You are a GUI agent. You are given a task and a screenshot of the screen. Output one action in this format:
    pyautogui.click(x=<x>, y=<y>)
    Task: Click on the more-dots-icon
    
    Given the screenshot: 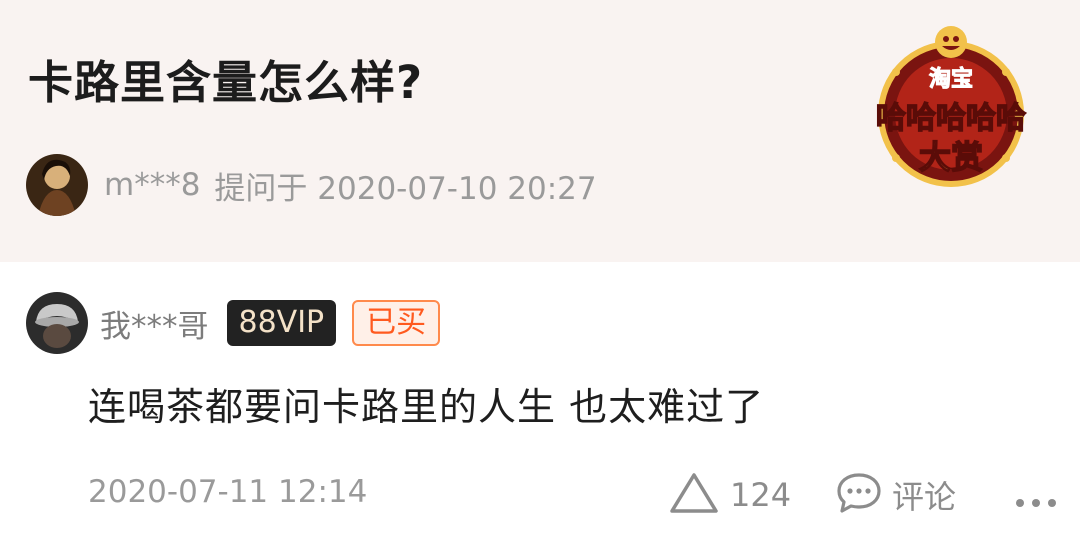 What is the action you would take?
    pyautogui.click(x=1036, y=505)
    